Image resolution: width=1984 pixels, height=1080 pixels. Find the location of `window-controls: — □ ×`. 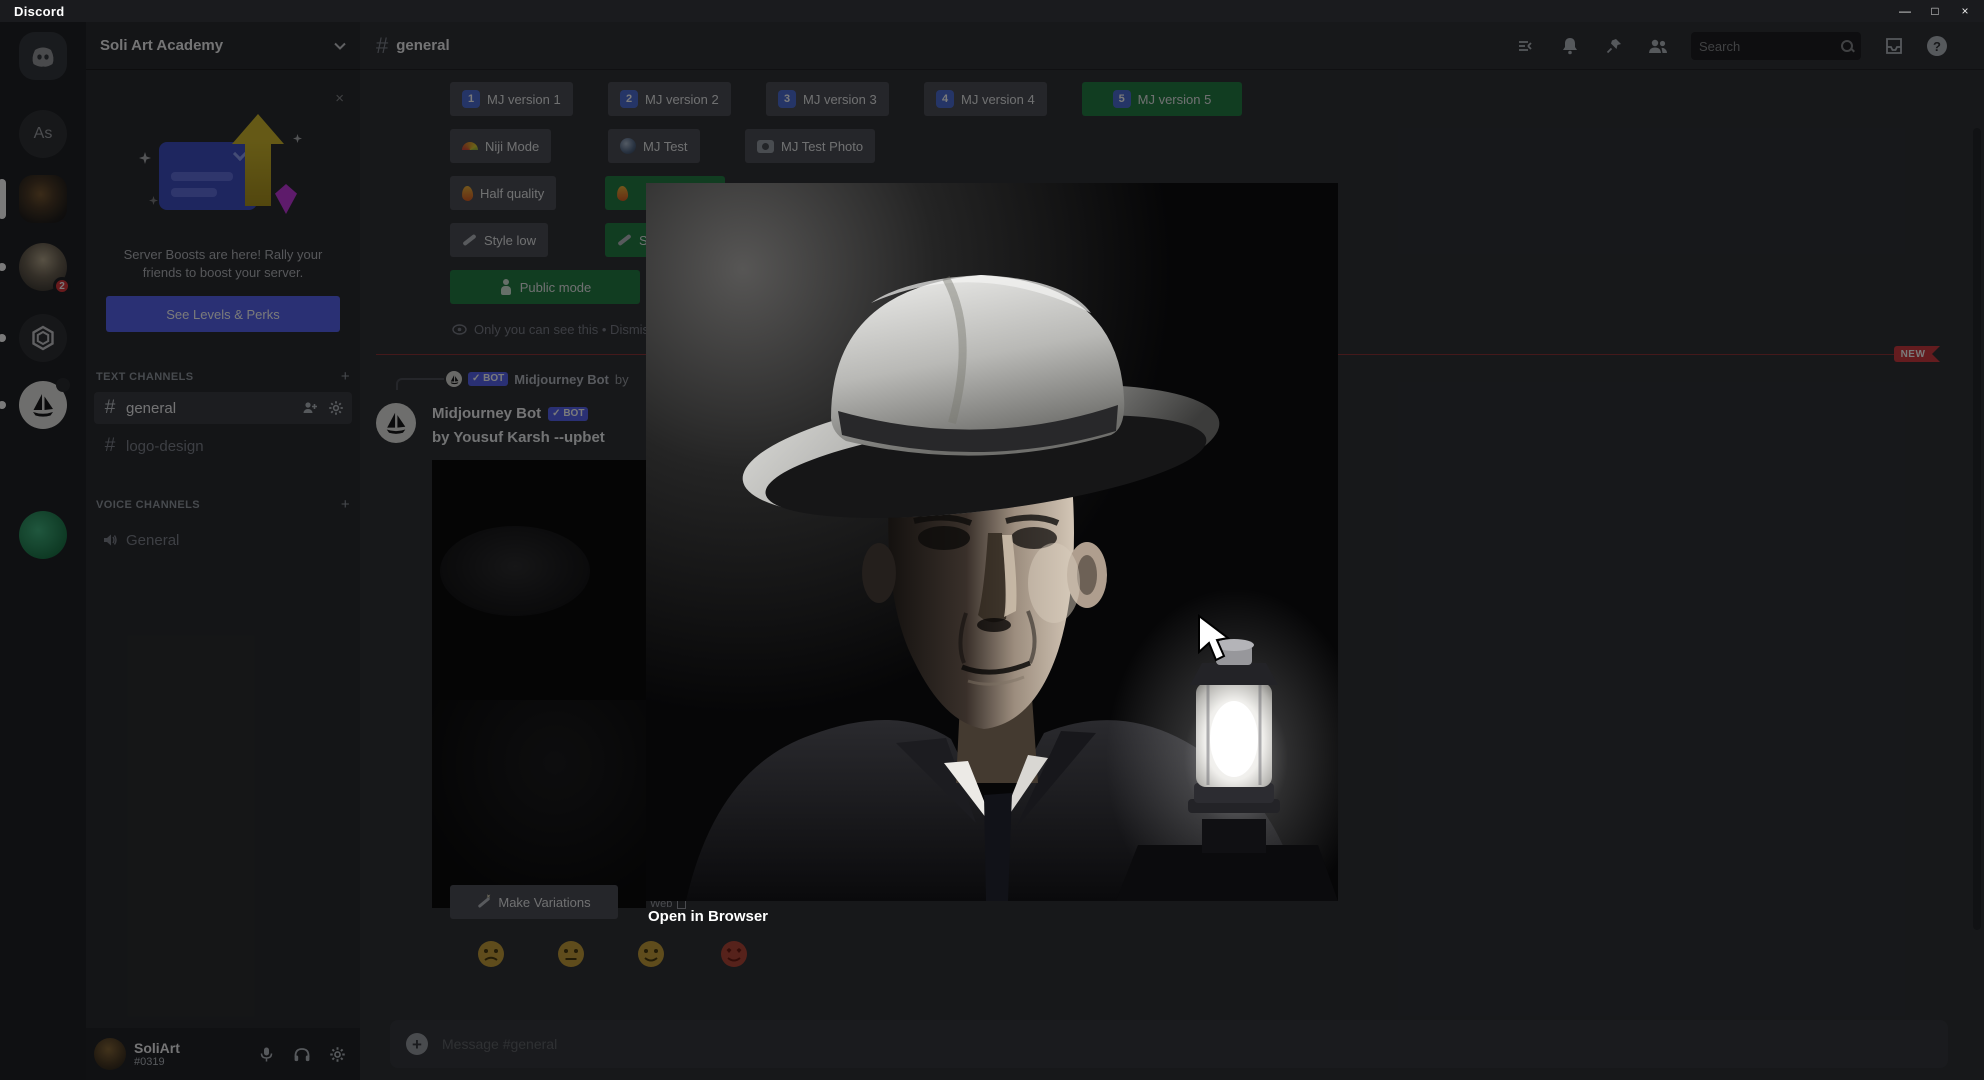

window-controls: — □ × is located at coordinates (1935, 11).